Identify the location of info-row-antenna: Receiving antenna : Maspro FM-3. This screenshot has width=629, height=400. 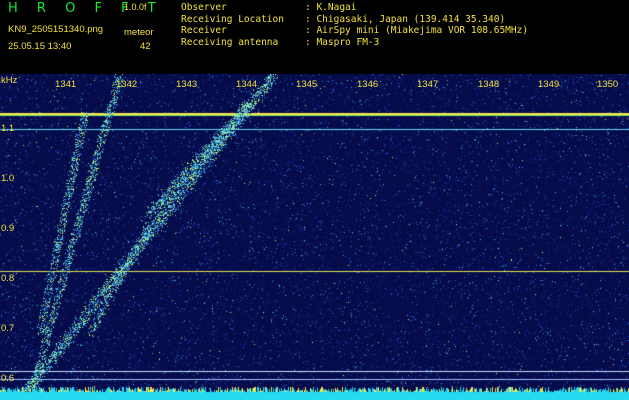
(354, 43).